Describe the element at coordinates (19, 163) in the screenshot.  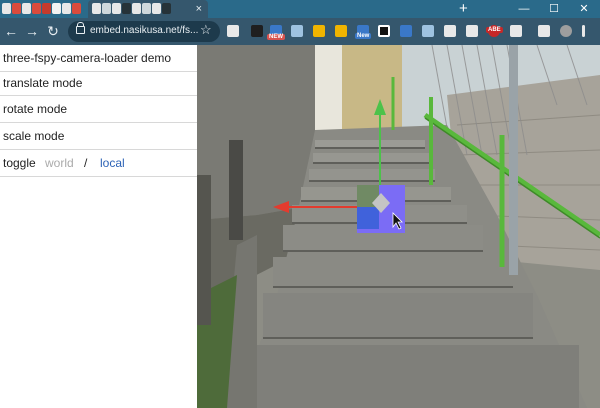
I see `toggle-label: toggle` at that location.